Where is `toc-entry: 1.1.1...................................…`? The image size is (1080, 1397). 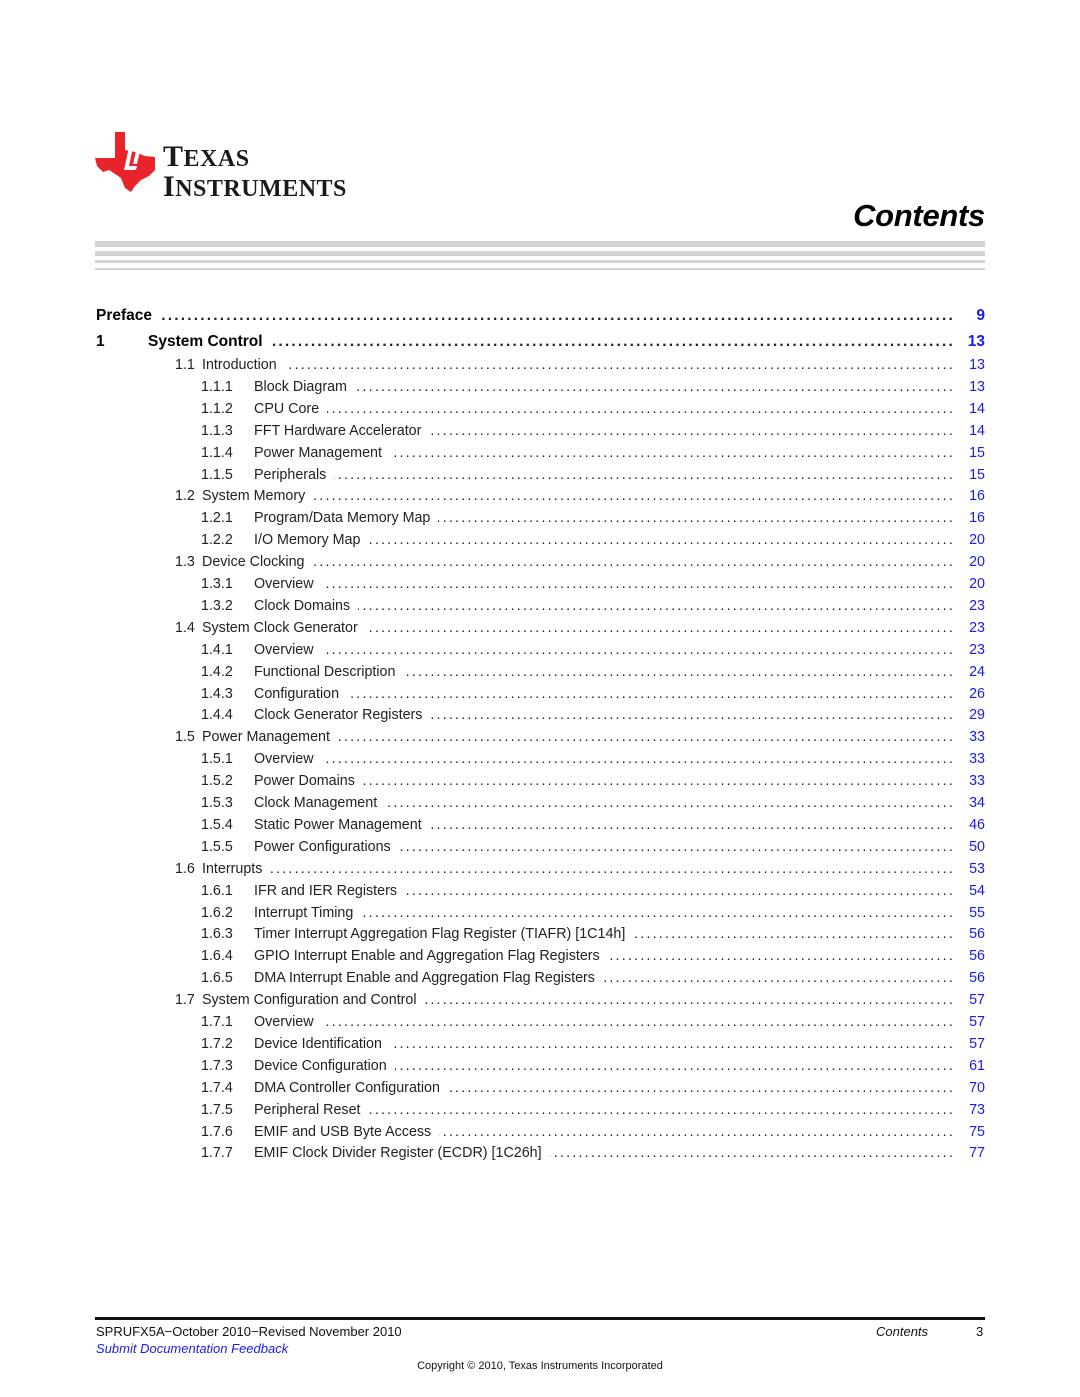
toc-entry: 1.1.1...................................… is located at coordinates (540, 386).